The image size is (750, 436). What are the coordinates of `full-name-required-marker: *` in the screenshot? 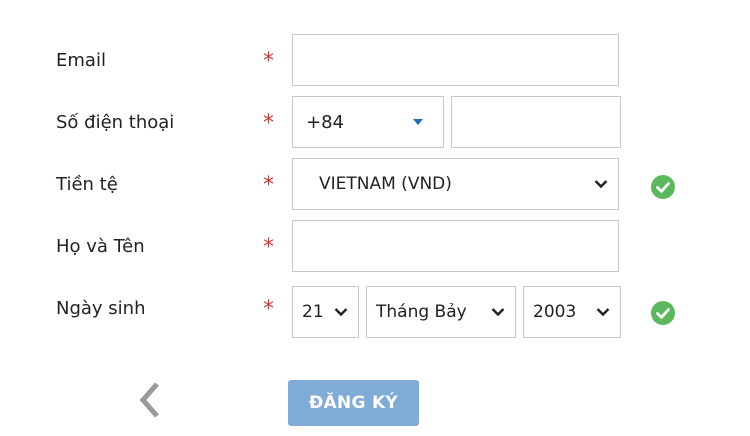 It's located at (268, 247).